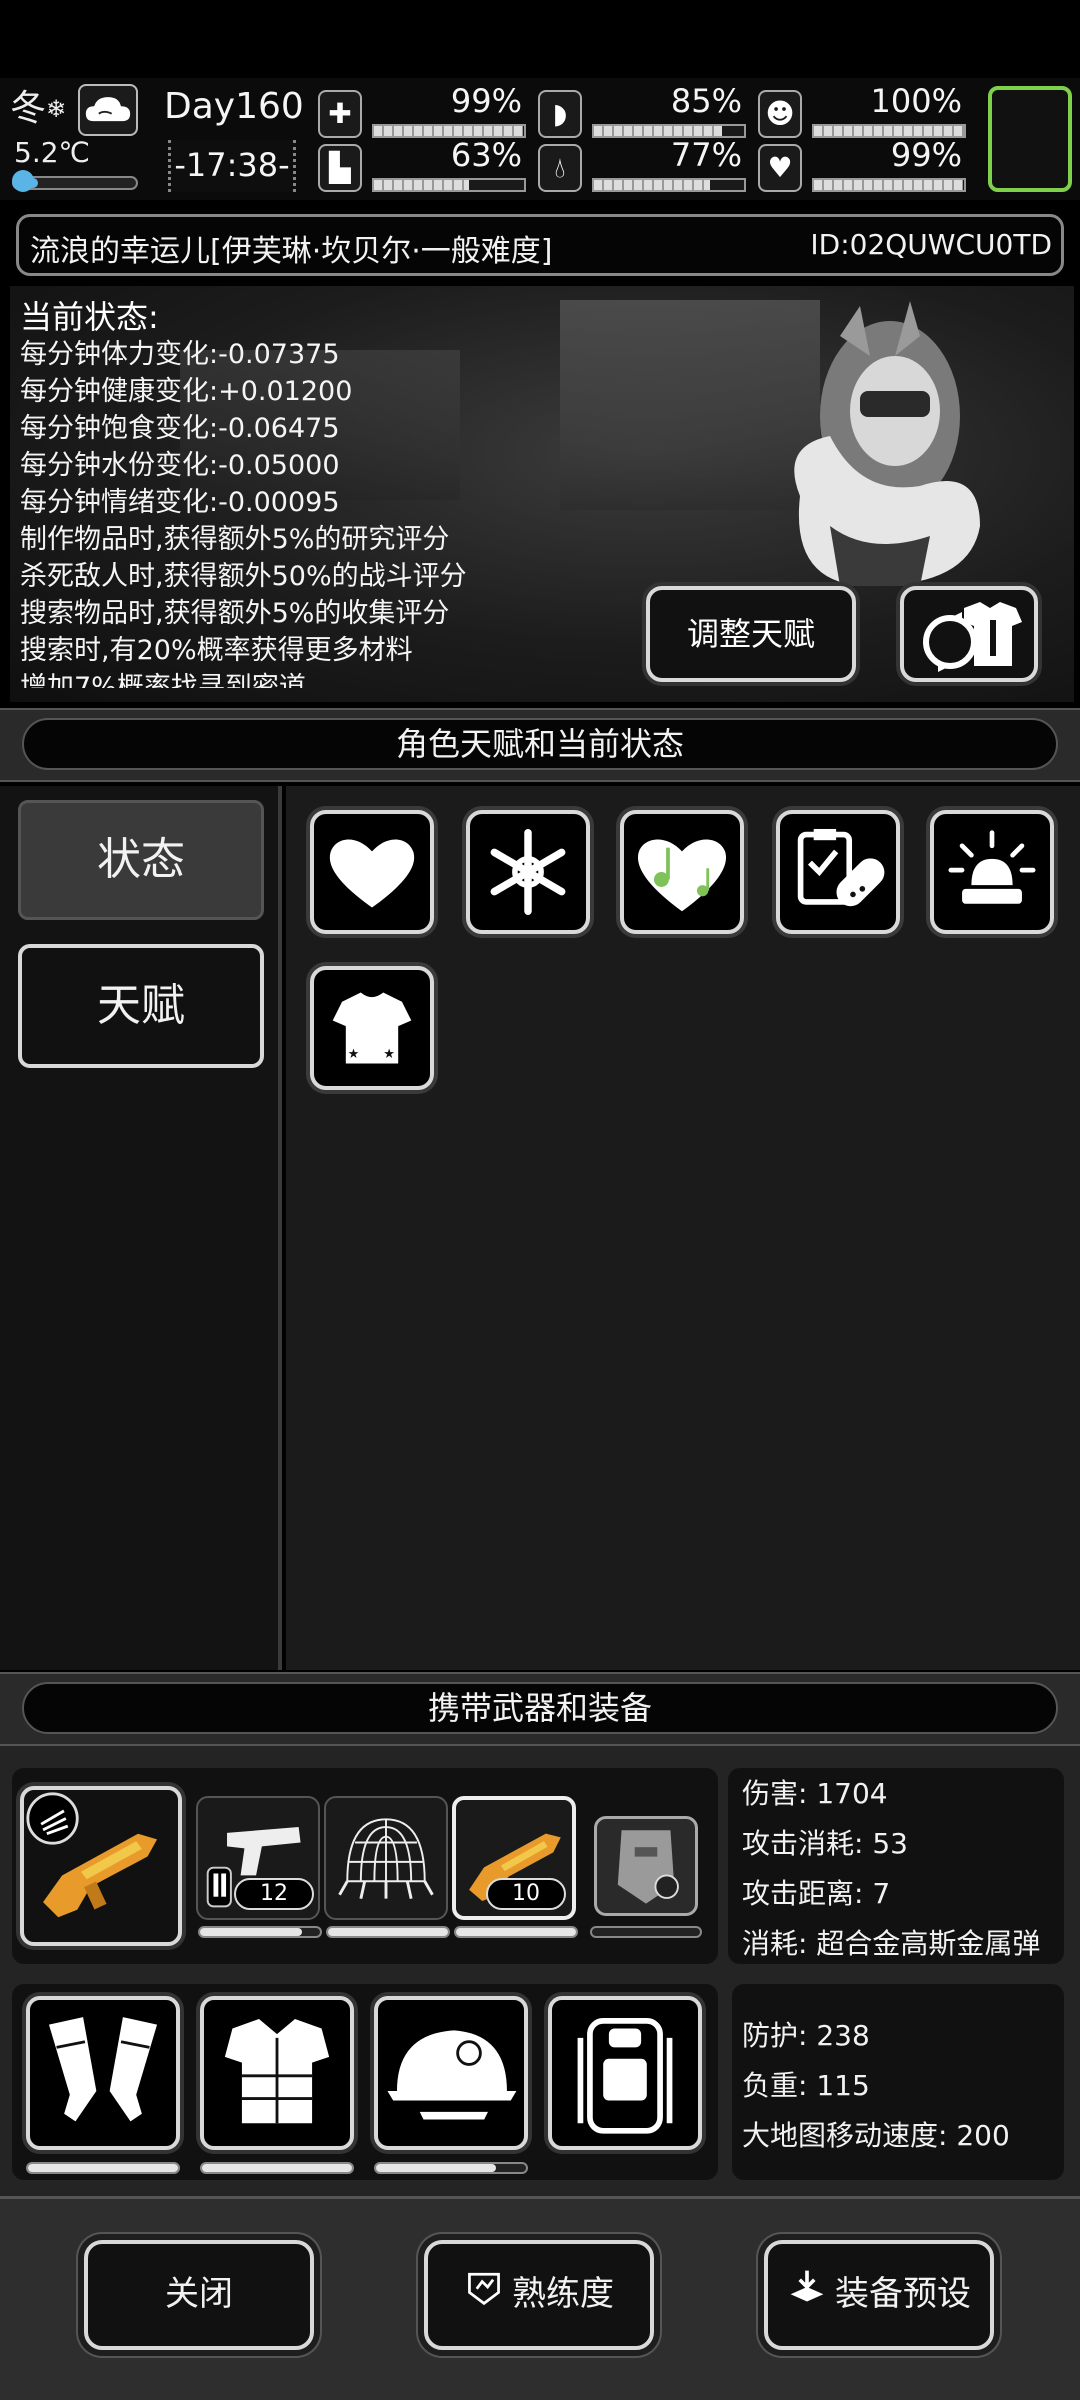  What do you see at coordinates (643, 112) in the screenshot?
I see `stat-hunger: ◗ 85%` at bounding box center [643, 112].